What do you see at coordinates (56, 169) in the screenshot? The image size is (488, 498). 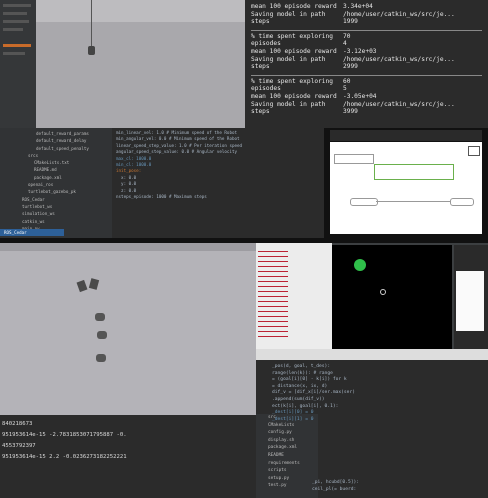 I see `tree-item: README.md` at bounding box center [56, 169].